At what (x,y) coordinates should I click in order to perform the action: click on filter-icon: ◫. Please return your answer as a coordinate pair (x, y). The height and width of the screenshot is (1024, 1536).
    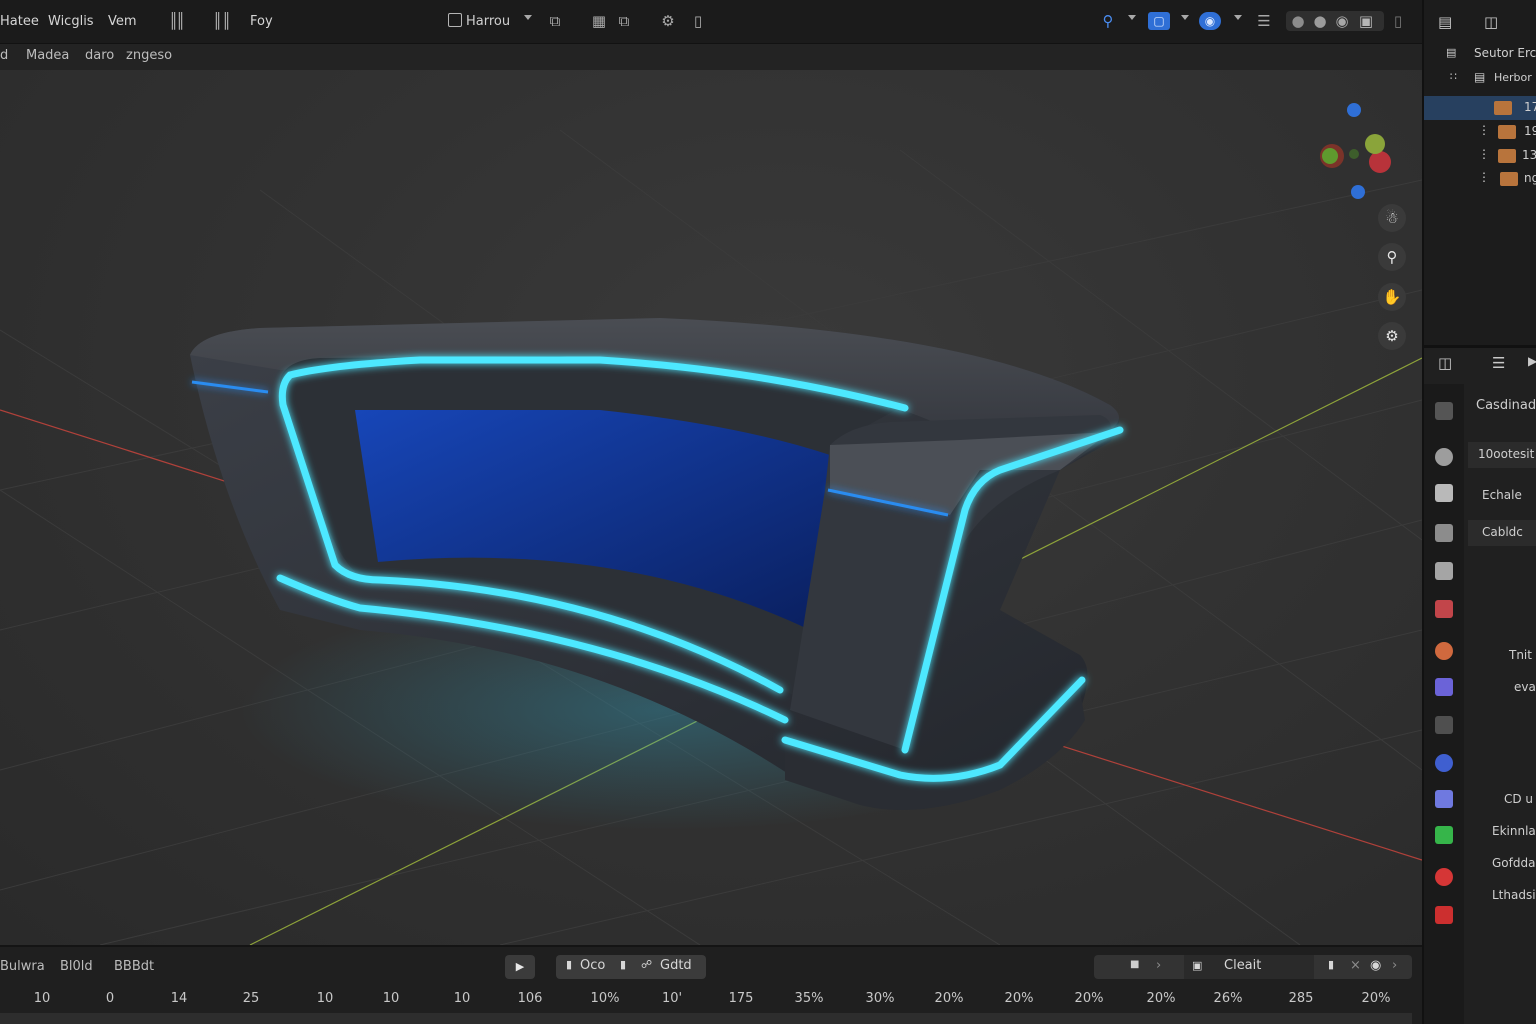
    Looking at the image, I should click on (1491, 22).